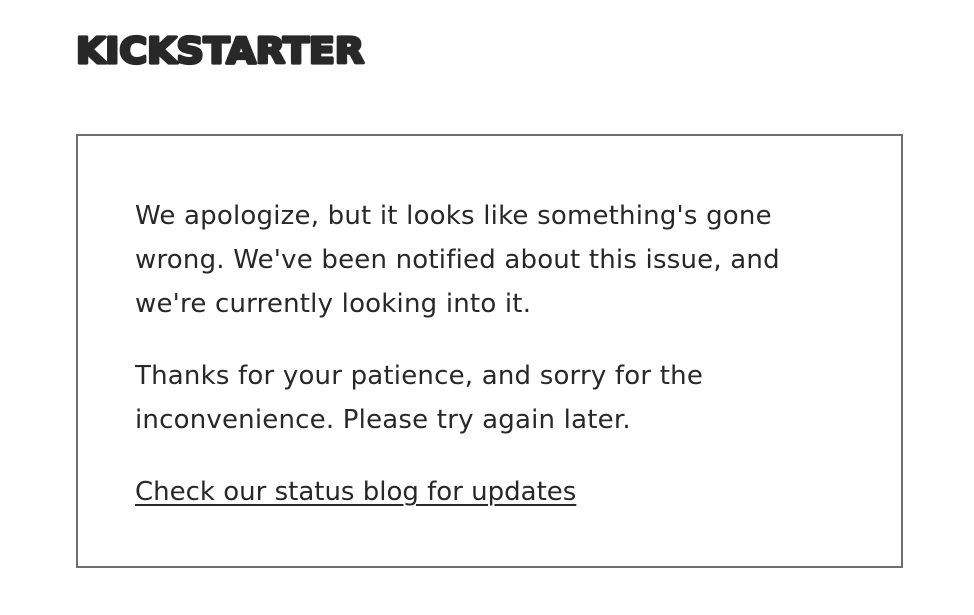 This screenshot has width=974, height=615. I want to click on logo-text: KICKSTARTER, so click(220, 50).